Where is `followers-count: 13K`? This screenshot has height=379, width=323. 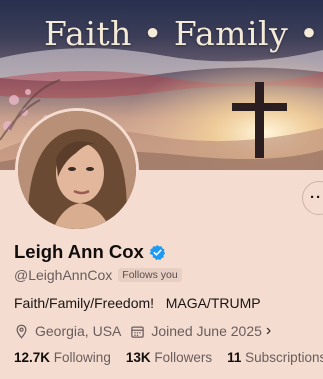 followers-count: 13K is located at coordinates (138, 357).